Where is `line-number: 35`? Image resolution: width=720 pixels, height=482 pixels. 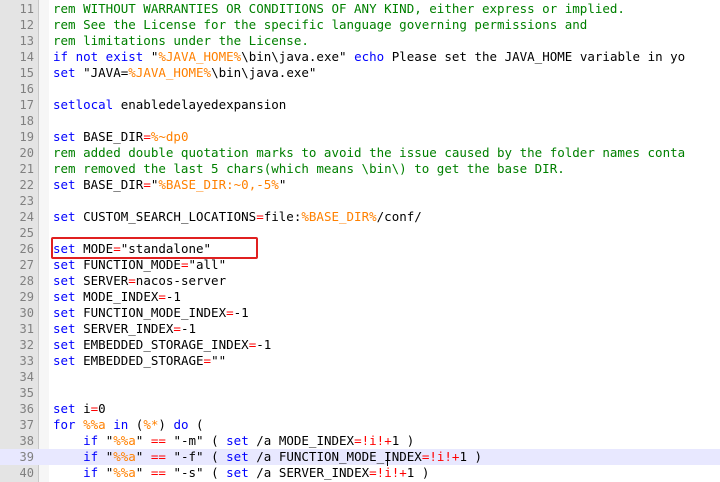 line-number: 35 is located at coordinates (26, 393).